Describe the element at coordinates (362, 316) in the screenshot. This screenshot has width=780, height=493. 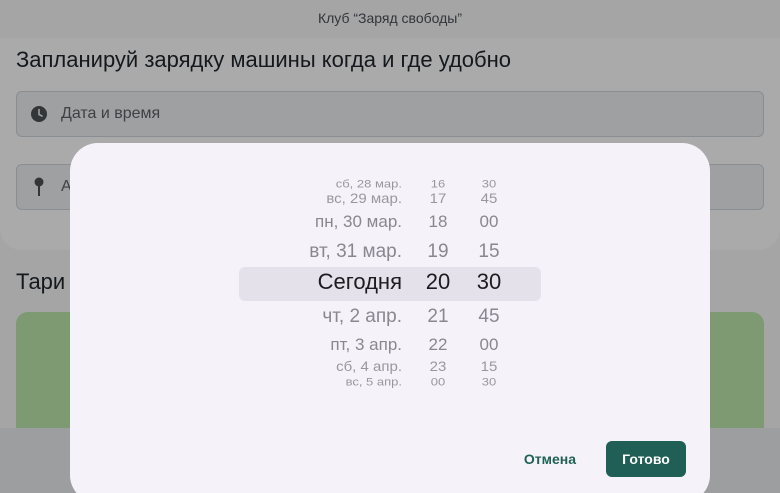
I see `picker-date: чт, 2 апр.` at that location.